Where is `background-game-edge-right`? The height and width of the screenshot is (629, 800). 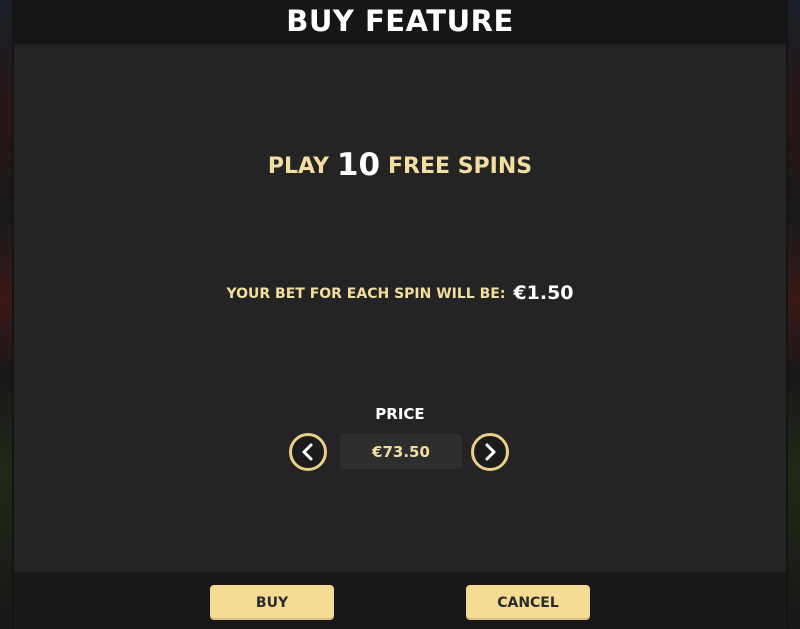
background-game-edge-right is located at coordinates (794, 314).